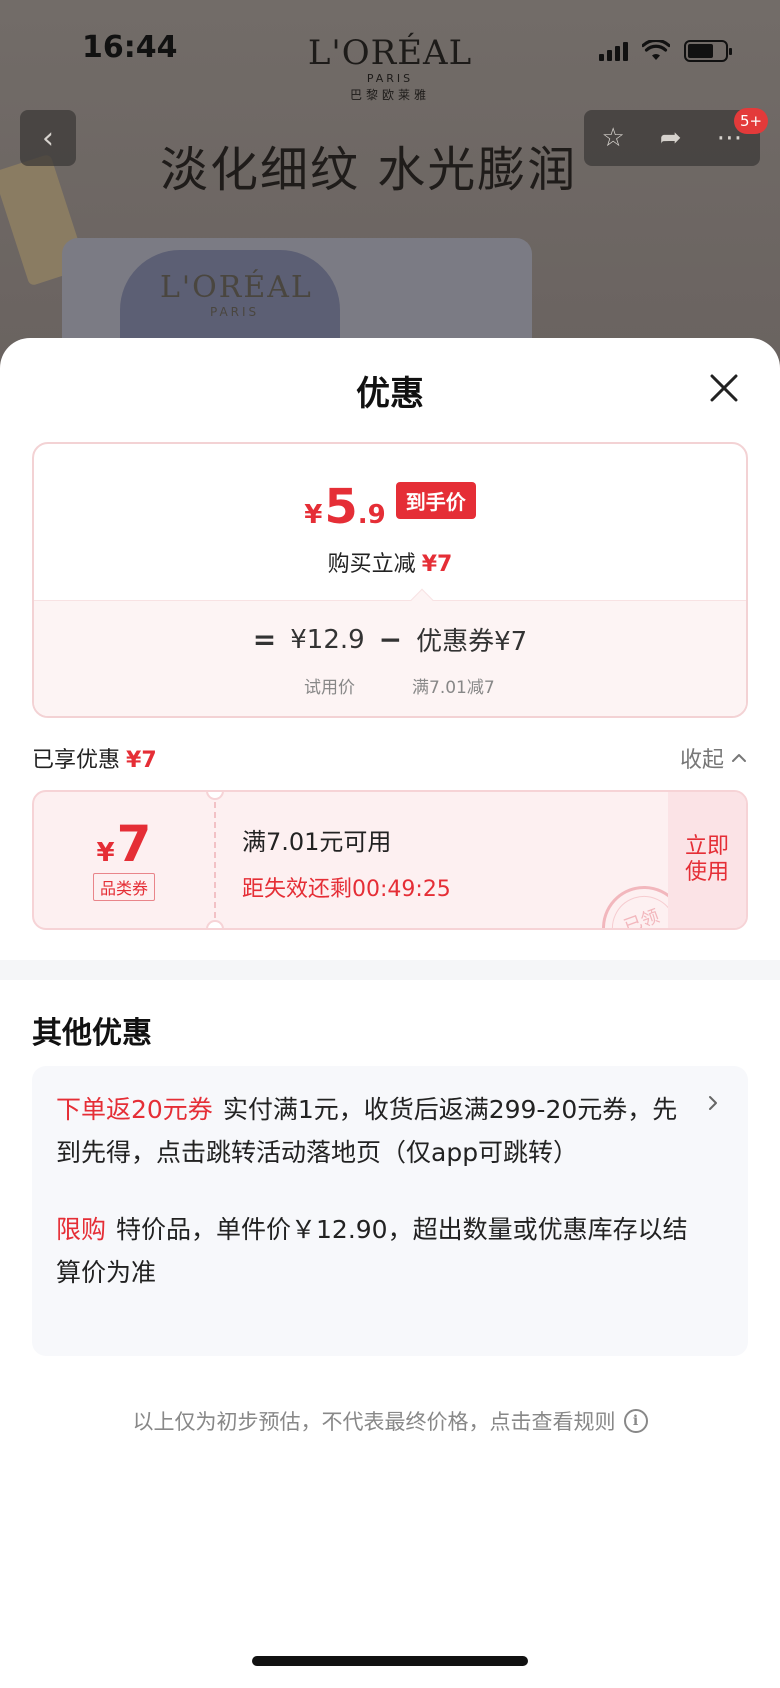 The image size is (780, 1688). I want to click on battery-icon, so click(708, 51).